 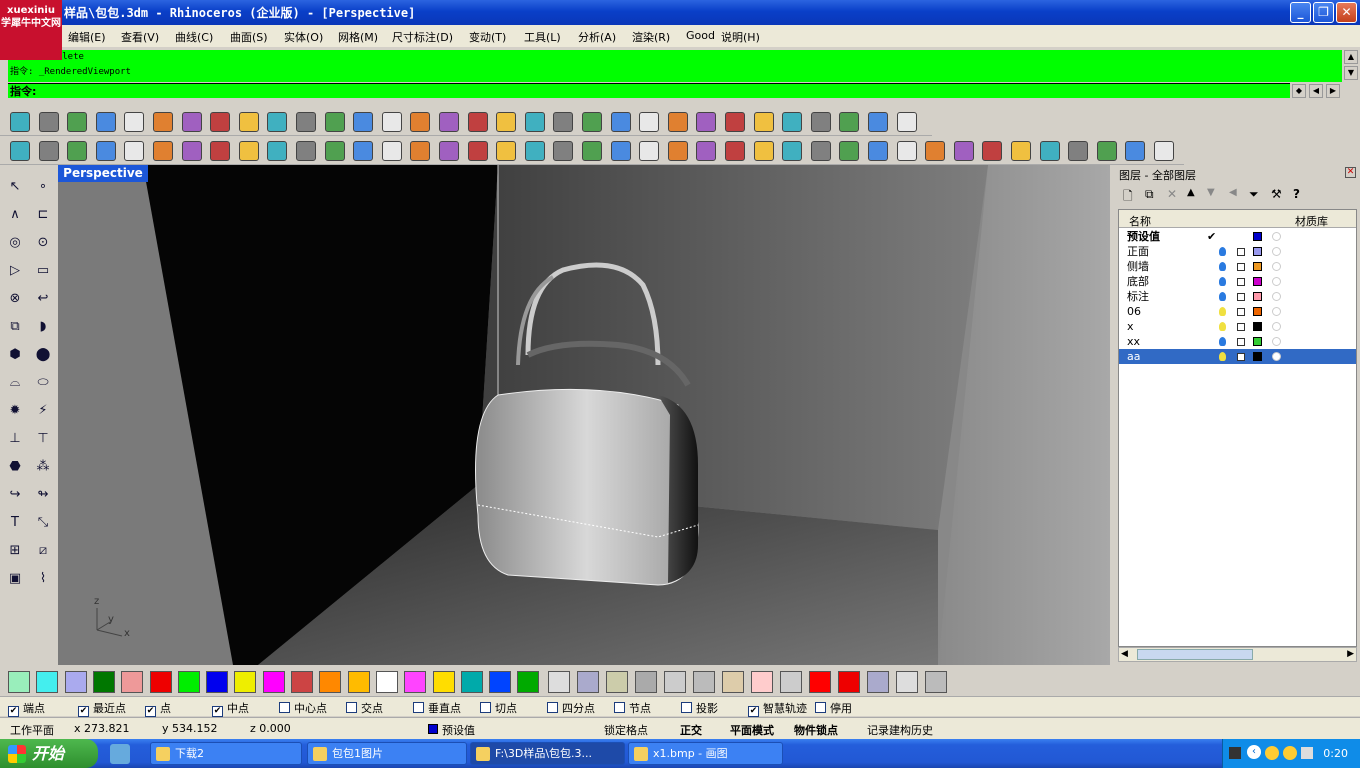 I want to click on status-history: 记录建构历史, so click(x=900, y=730).